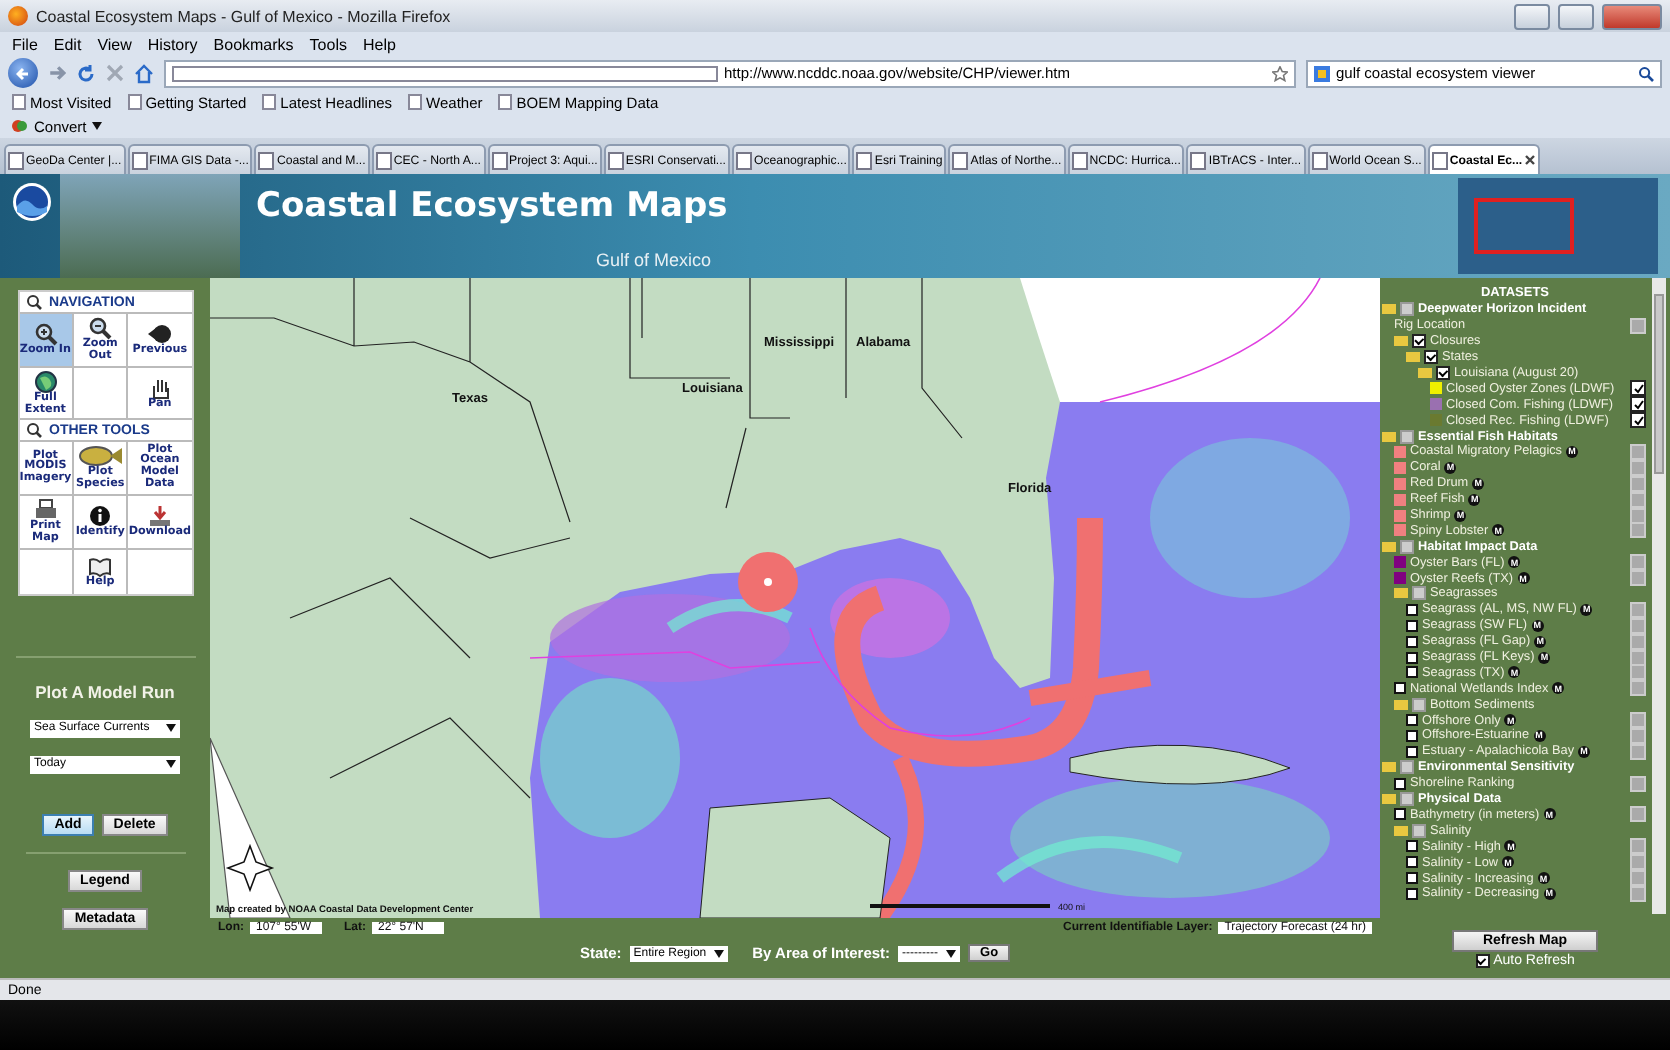 The image size is (1670, 1050). I want to click on menu-item: Bookmarks, so click(253, 44).